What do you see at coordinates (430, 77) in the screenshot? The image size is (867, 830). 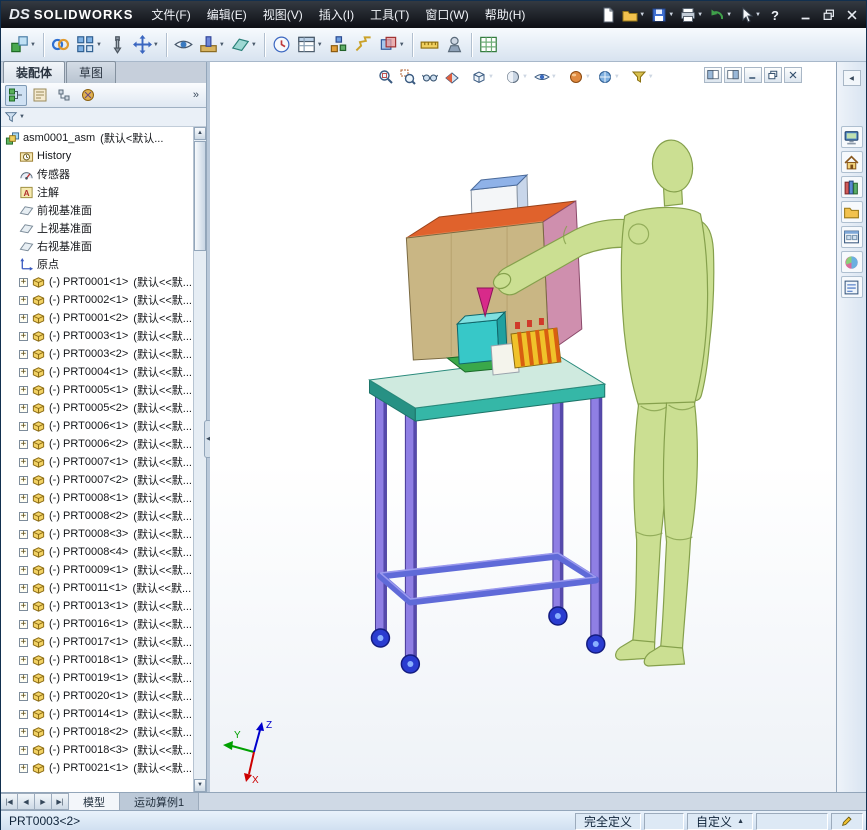 I see `zoom-selection-button` at bounding box center [430, 77].